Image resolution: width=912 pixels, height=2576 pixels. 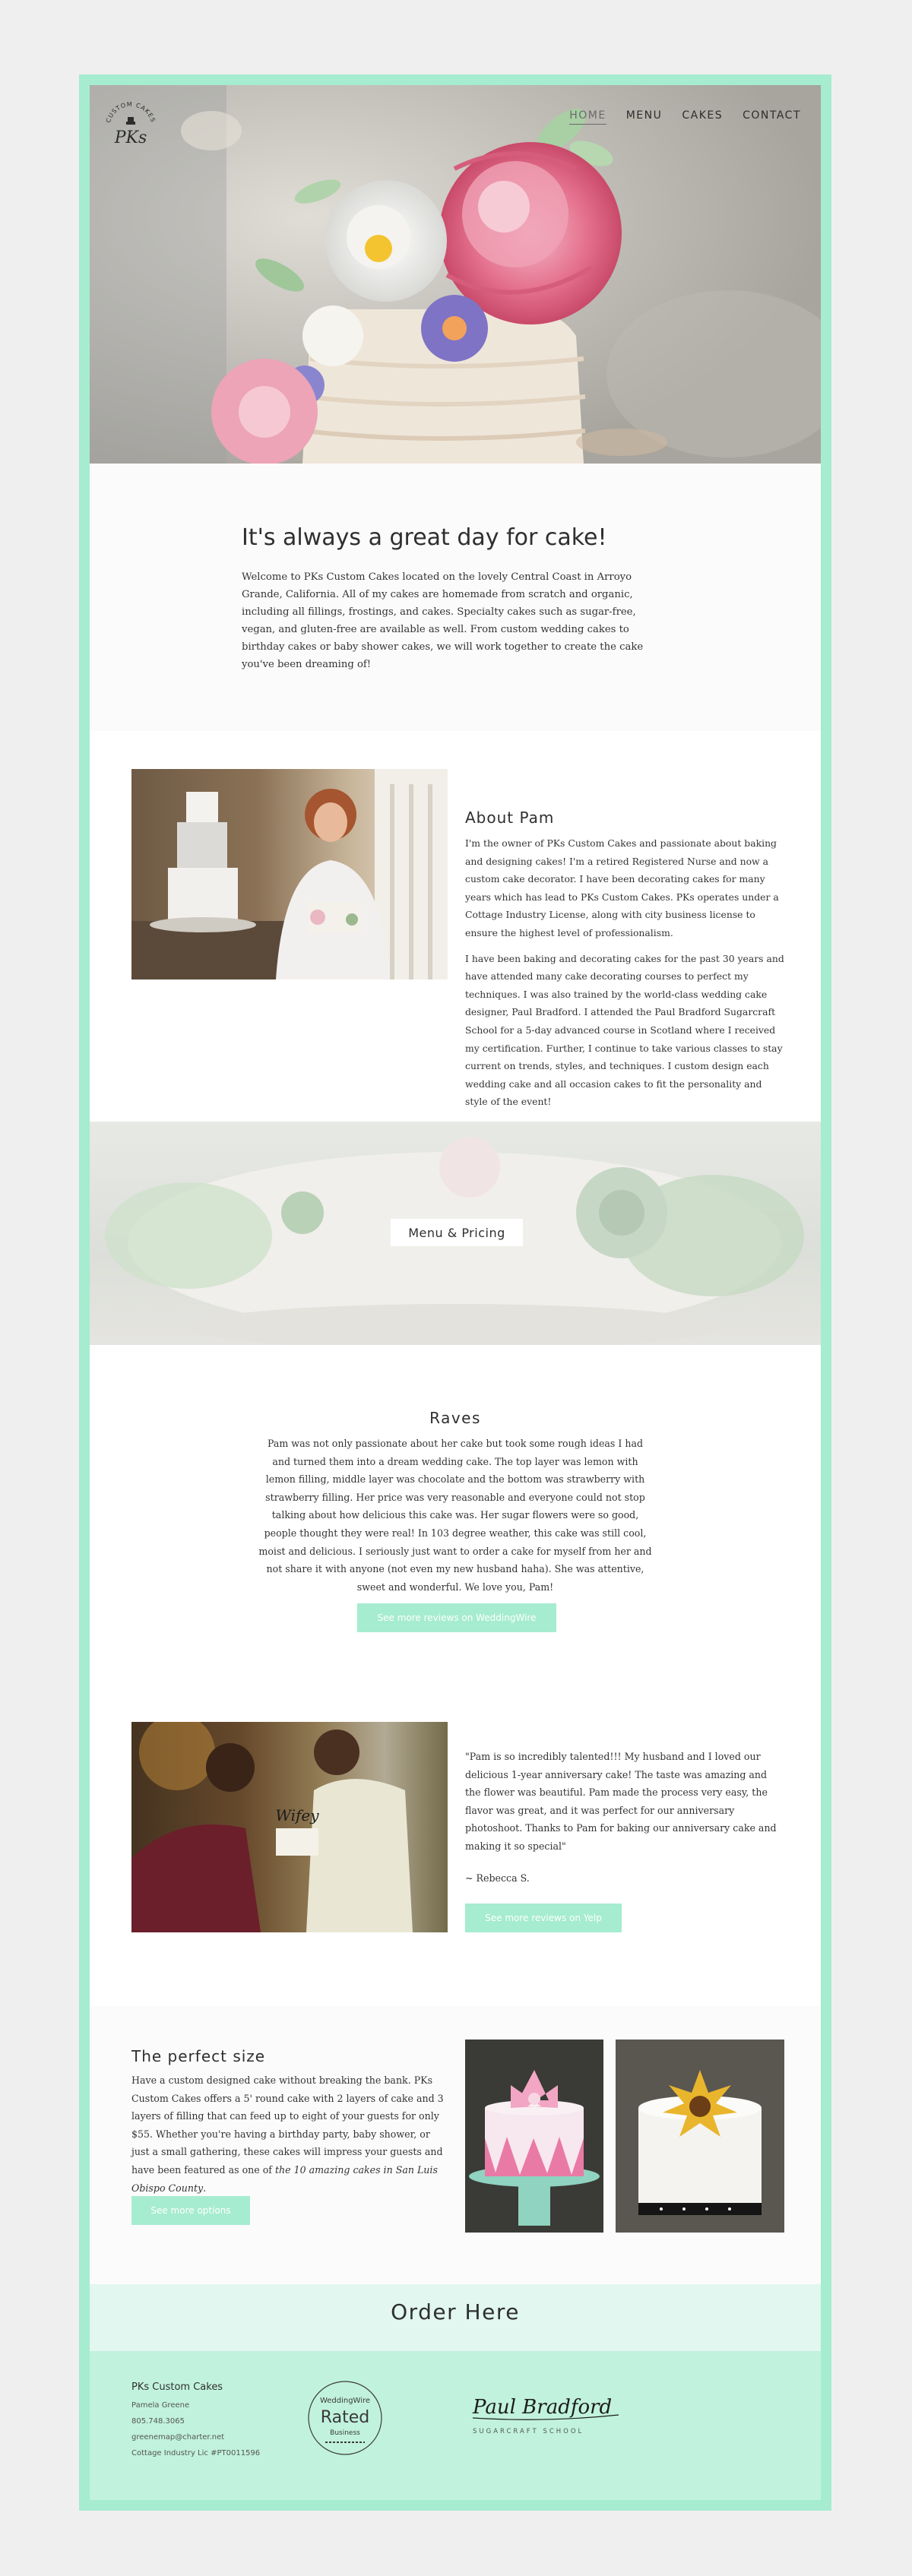 What do you see at coordinates (700, 2136) in the screenshot?
I see `cake-photo-sunflower` at bounding box center [700, 2136].